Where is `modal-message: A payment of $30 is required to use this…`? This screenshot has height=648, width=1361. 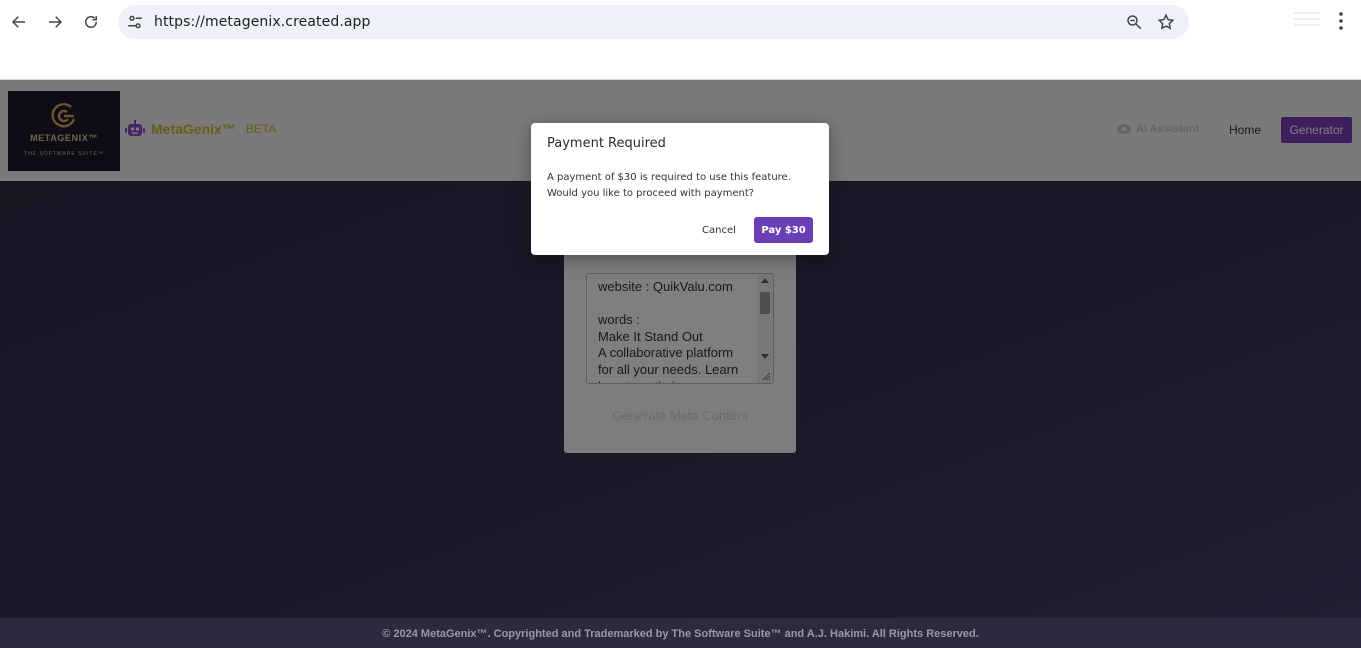 modal-message: A payment of $30 is required to use this… is located at coordinates (669, 185).